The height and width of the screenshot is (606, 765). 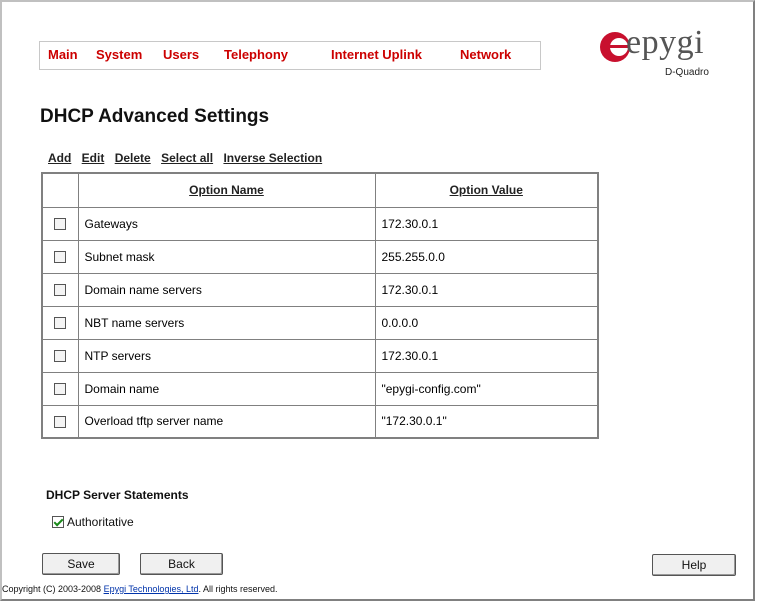 I want to click on authoritative-checkbox, so click(x=58, y=522).